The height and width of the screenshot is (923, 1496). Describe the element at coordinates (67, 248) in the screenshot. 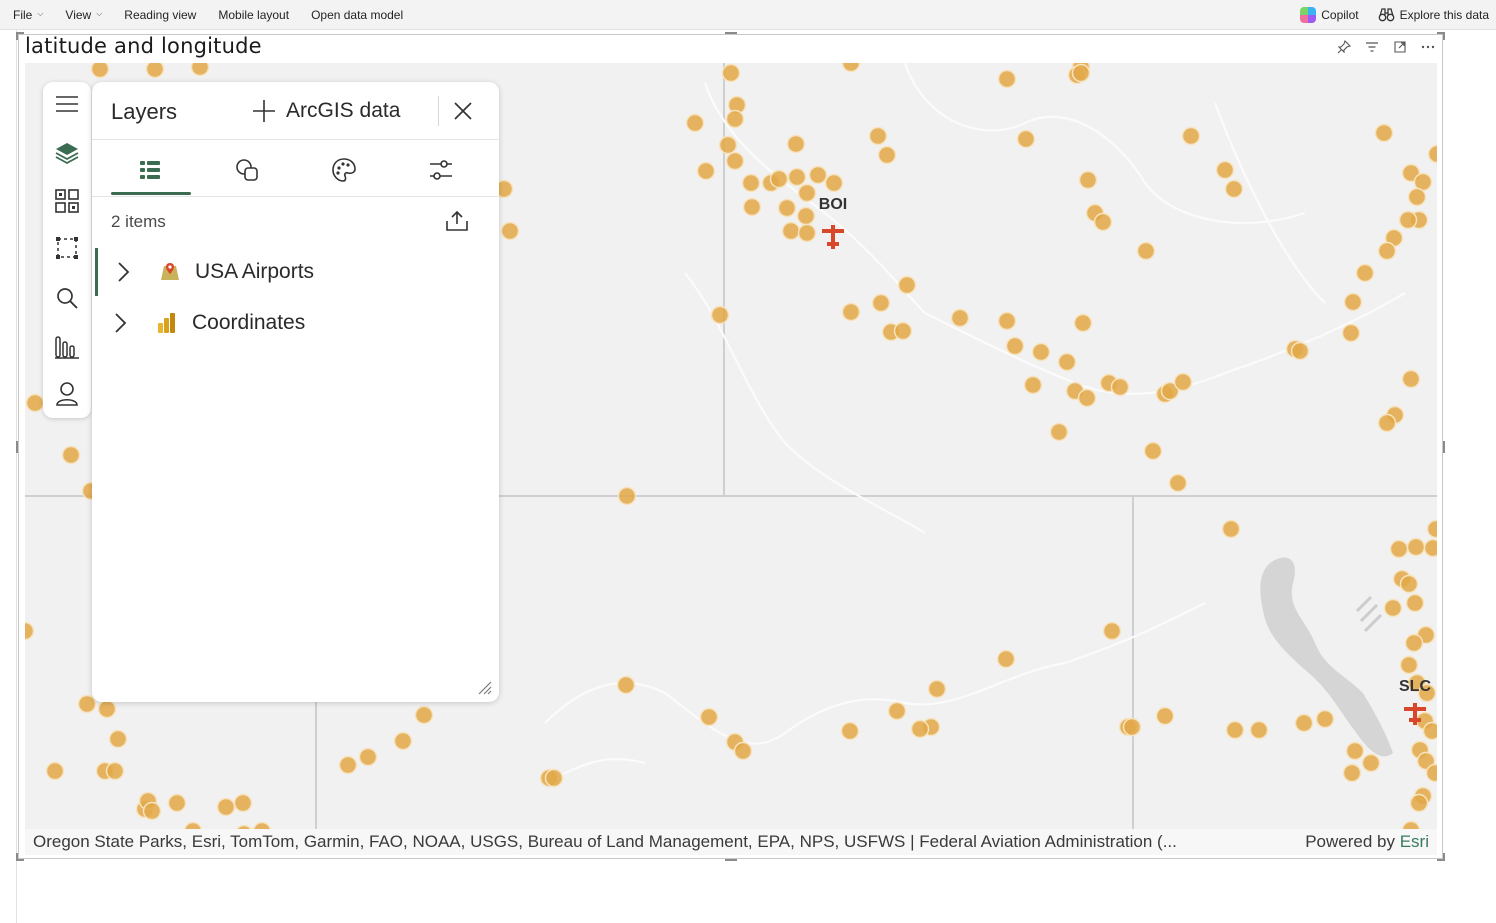

I see `select-button` at that location.